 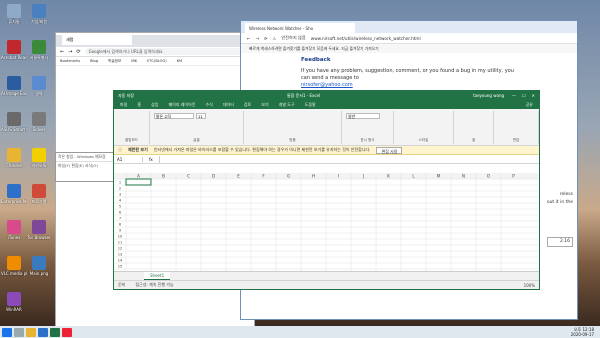 I want to click on row-header: 12, so click(x=120, y=249).